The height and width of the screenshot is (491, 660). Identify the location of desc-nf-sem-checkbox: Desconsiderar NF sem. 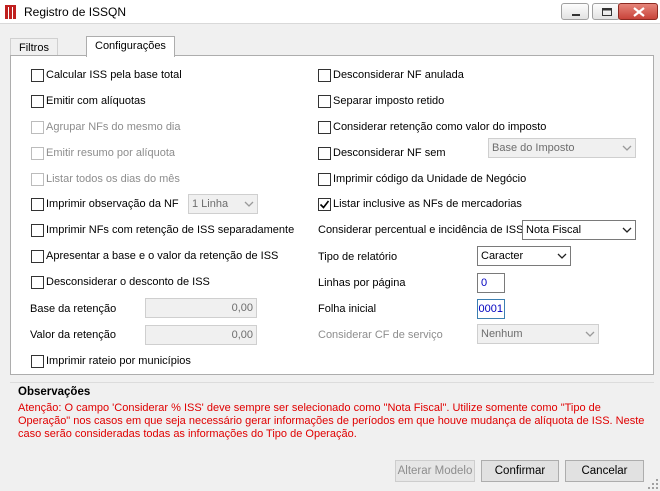
(381, 153).